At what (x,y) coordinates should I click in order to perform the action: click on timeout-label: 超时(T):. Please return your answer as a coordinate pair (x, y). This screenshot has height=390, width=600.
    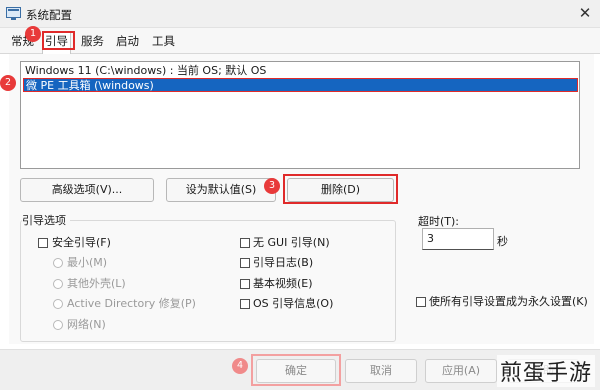
    Looking at the image, I should click on (439, 221).